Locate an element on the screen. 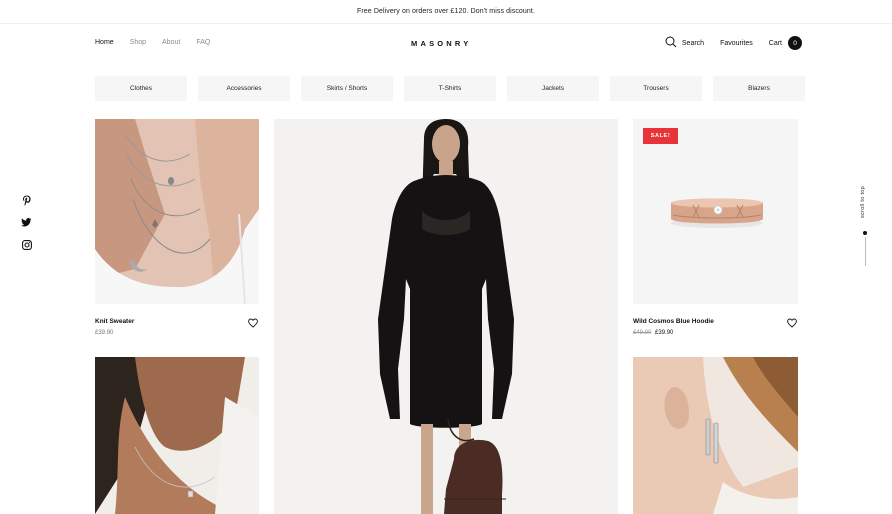 Image resolution: width=892 pixels, height=514 pixels. twitter-icon is located at coordinates (26, 222).